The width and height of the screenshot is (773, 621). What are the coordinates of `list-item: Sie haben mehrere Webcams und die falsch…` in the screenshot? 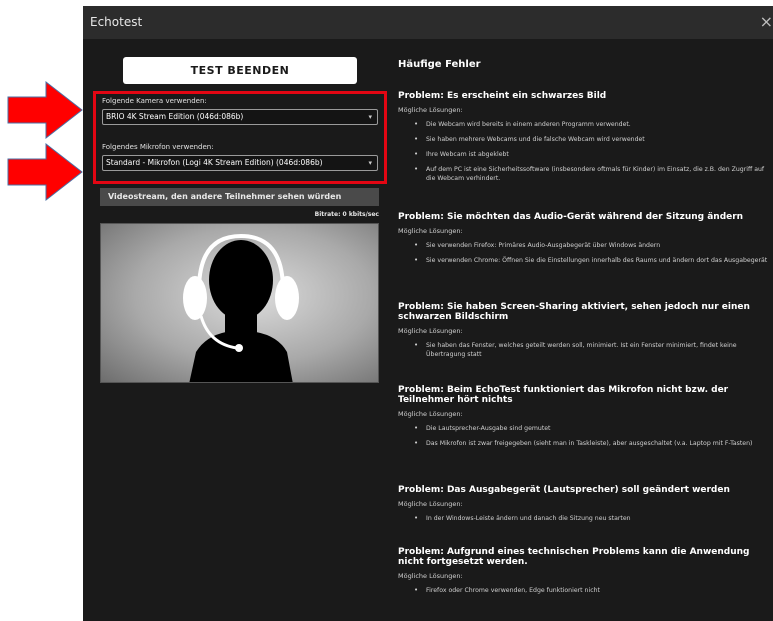 It's located at (585, 139).